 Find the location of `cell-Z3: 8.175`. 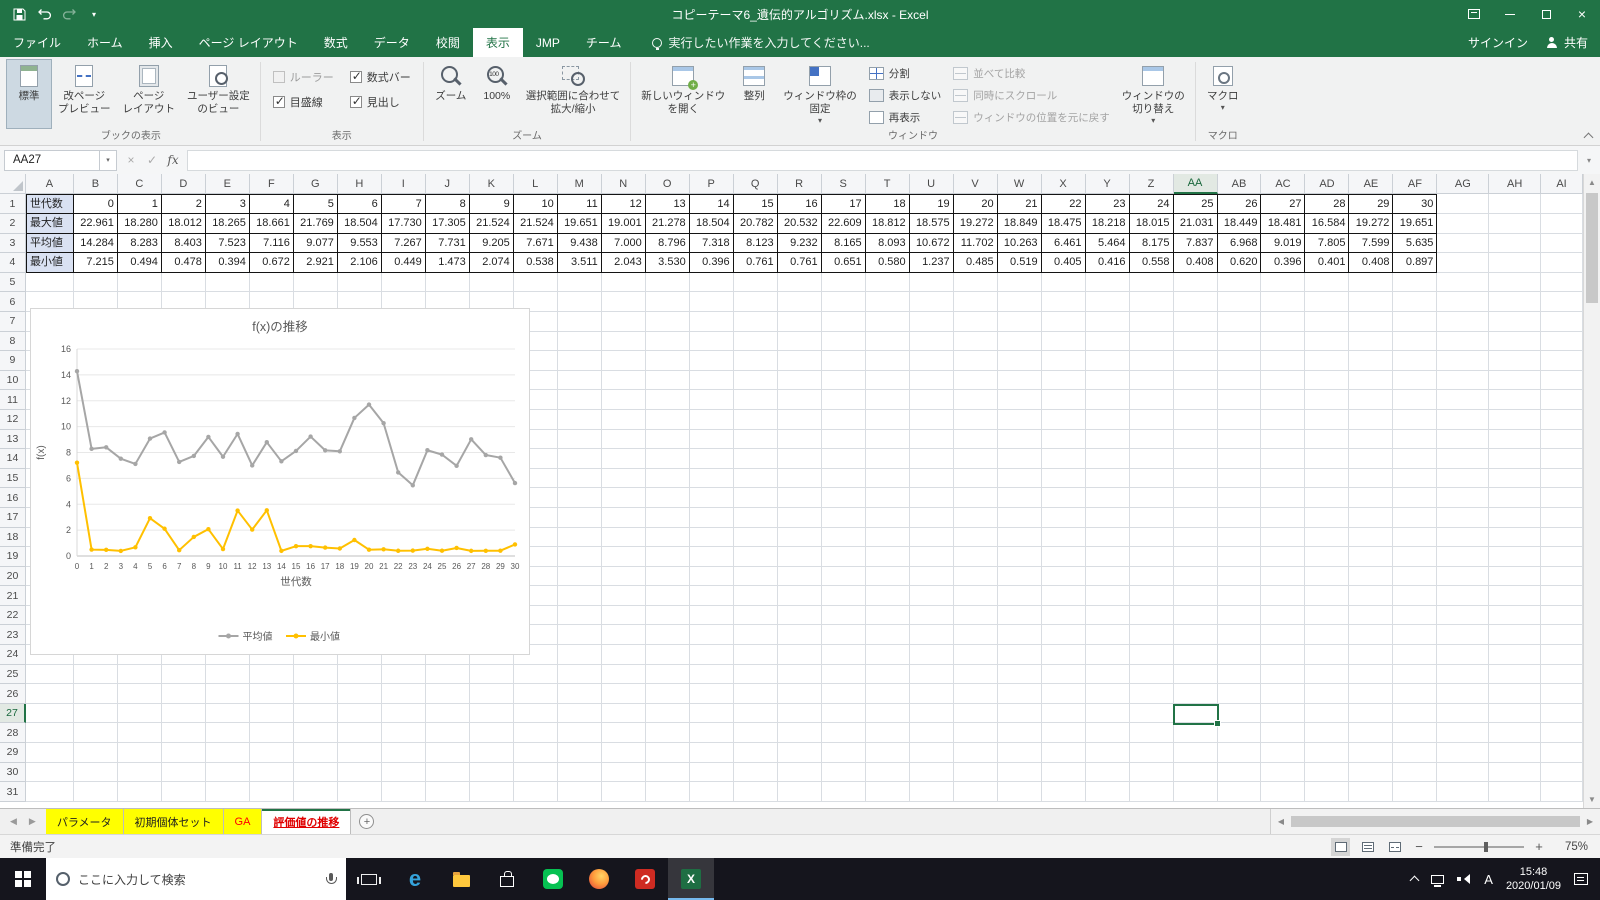

cell-Z3: 8.175 is located at coordinates (1151, 243).